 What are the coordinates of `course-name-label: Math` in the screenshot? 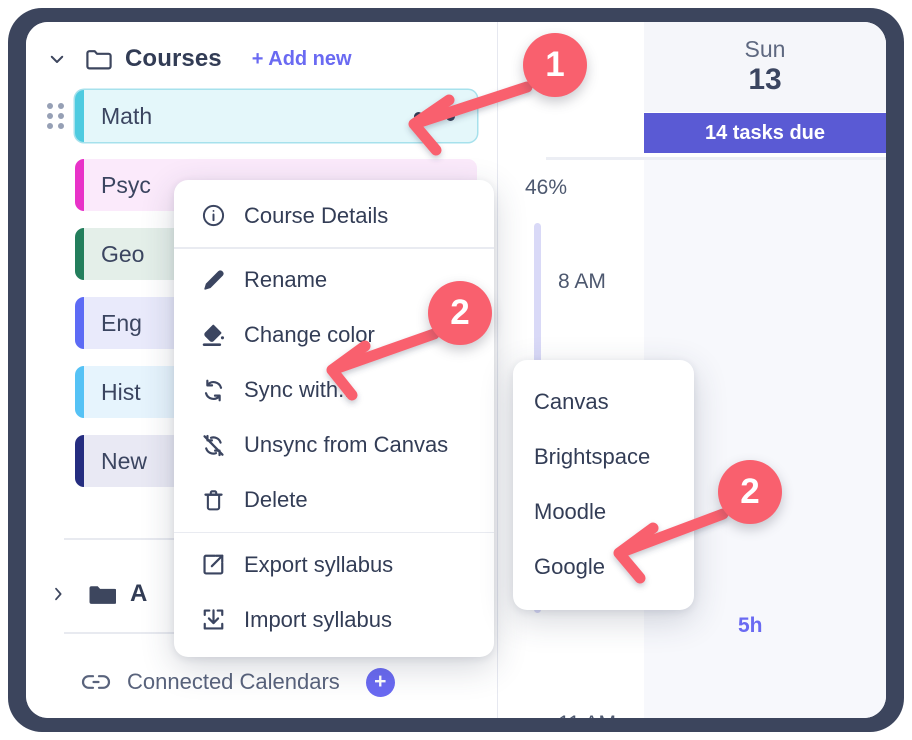 It's located at (127, 115).